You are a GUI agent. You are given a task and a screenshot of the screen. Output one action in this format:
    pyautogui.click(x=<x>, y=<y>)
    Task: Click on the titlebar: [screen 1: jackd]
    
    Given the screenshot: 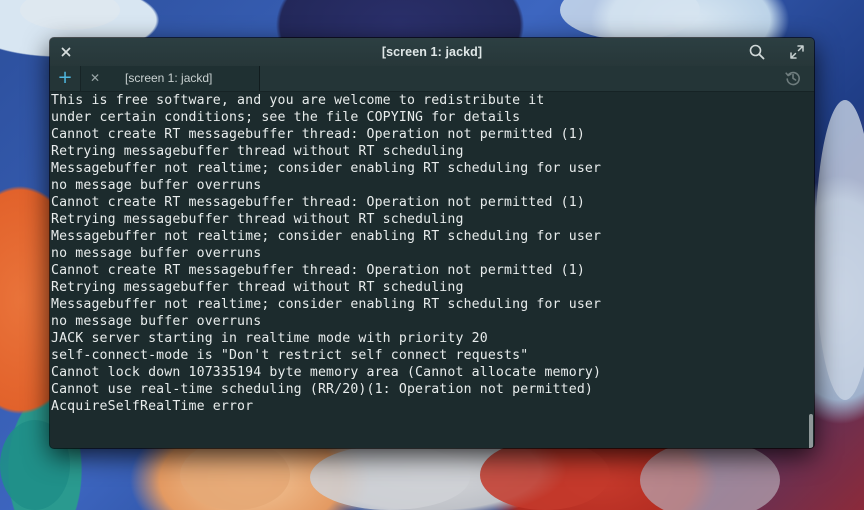 What is the action you would take?
    pyautogui.click(x=432, y=52)
    